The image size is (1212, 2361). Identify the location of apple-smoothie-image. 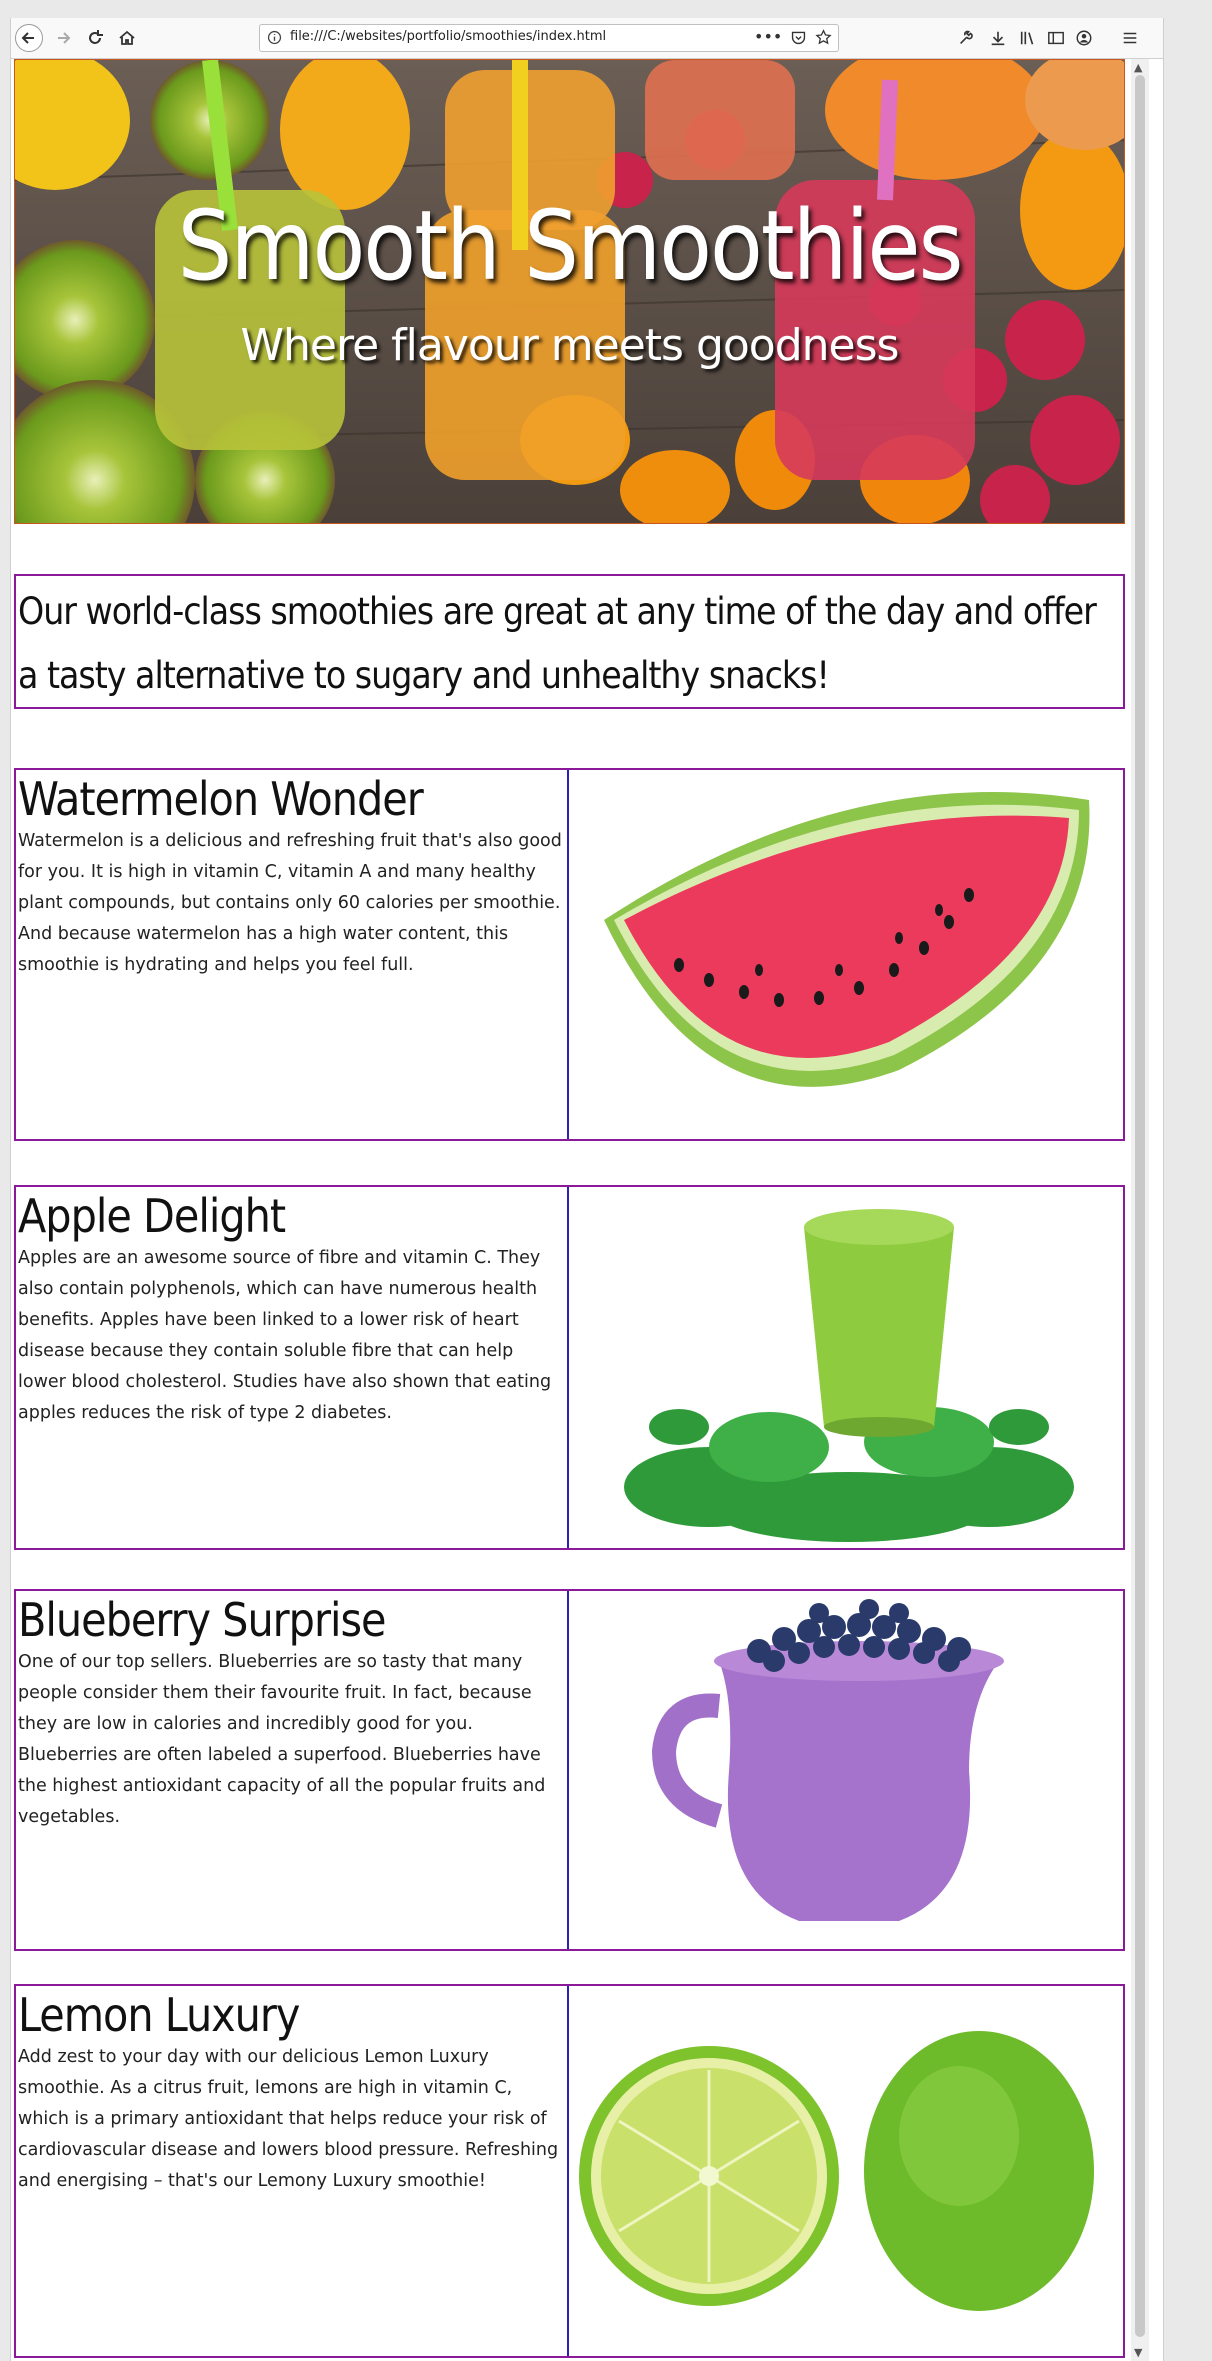
(849, 1375).